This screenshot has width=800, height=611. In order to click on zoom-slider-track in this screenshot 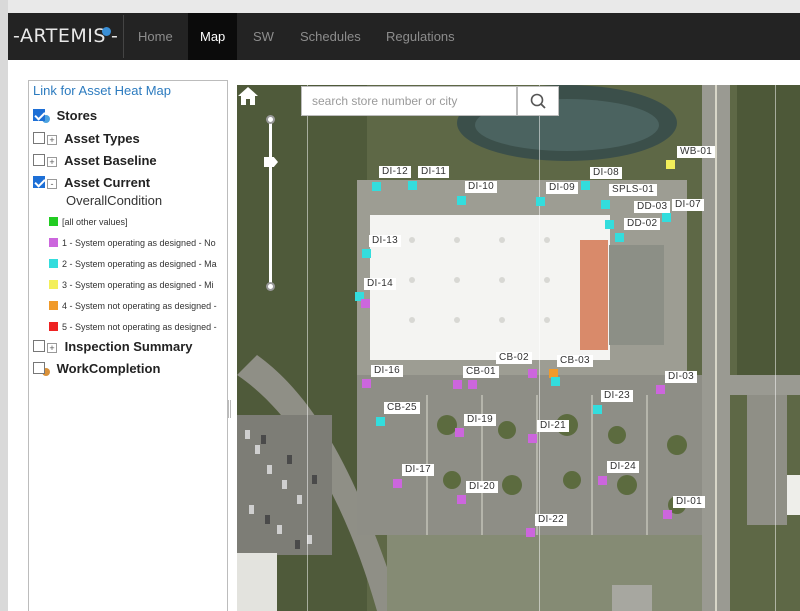, I will do `click(270, 204)`.